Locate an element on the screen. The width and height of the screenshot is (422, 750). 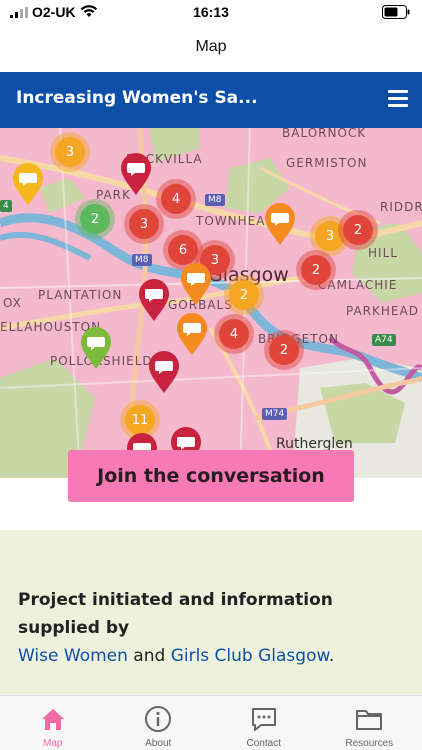
tab-map: Map is located at coordinates (53, 723).